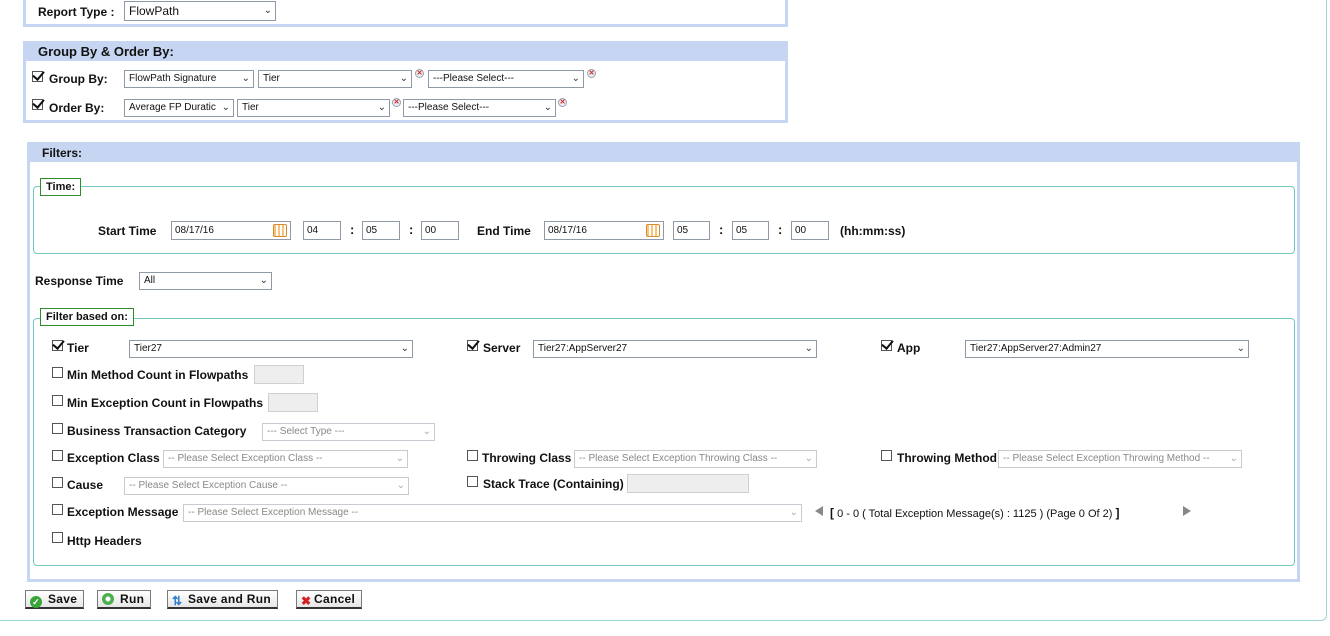 Image resolution: width=1330 pixels, height=636 pixels. Describe the element at coordinates (329, 599) in the screenshot. I see `cancel-button: ✖ Cancel` at that location.